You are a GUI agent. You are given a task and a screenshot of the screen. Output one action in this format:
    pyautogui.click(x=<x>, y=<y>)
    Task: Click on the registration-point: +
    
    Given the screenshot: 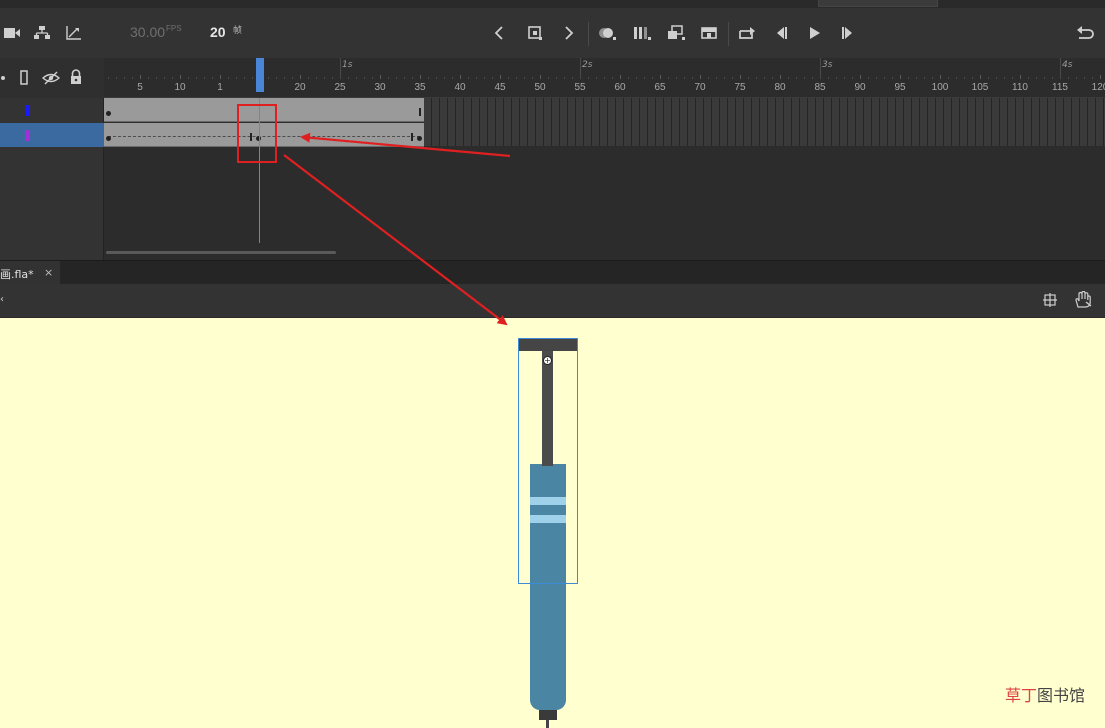 What is the action you would take?
    pyautogui.click(x=547, y=360)
    